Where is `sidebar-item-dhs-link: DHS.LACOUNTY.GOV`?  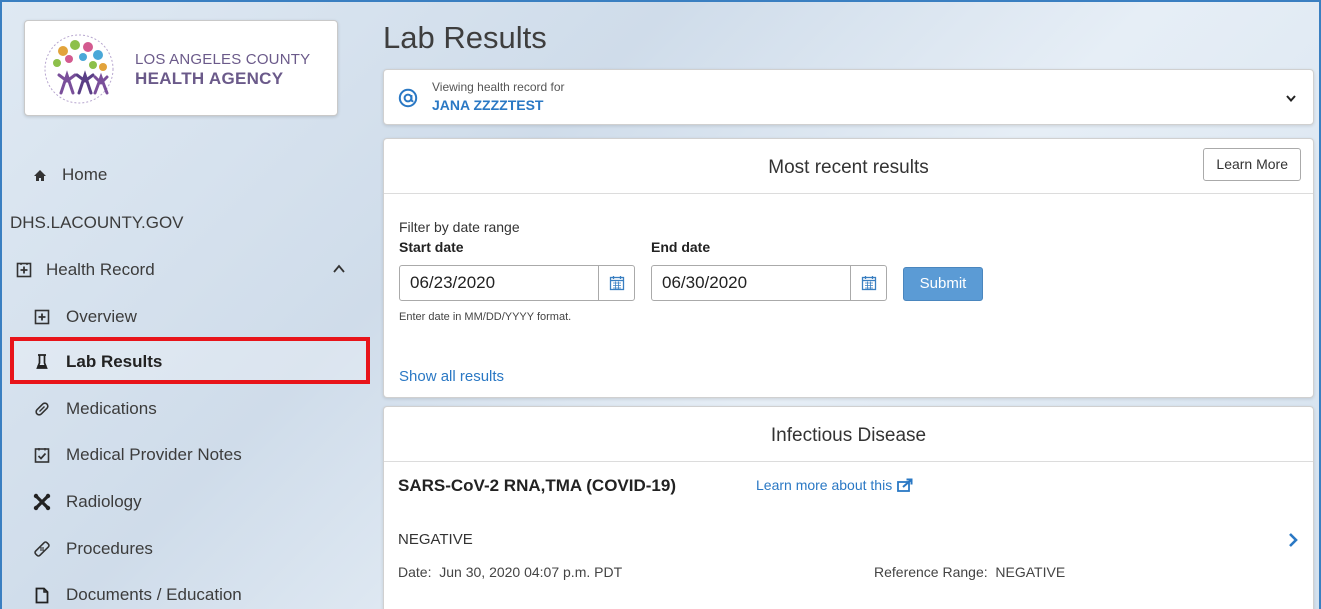 sidebar-item-dhs-link: DHS.LACOUNTY.GOV is located at coordinates (97, 223).